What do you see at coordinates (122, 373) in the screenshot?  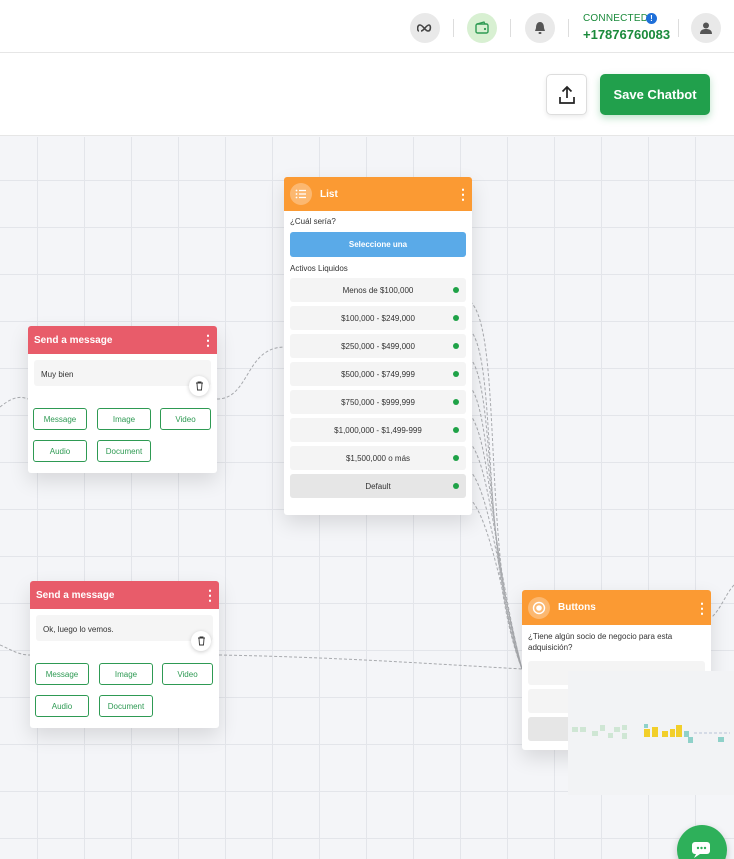 I see `message-text: Muy bien` at bounding box center [122, 373].